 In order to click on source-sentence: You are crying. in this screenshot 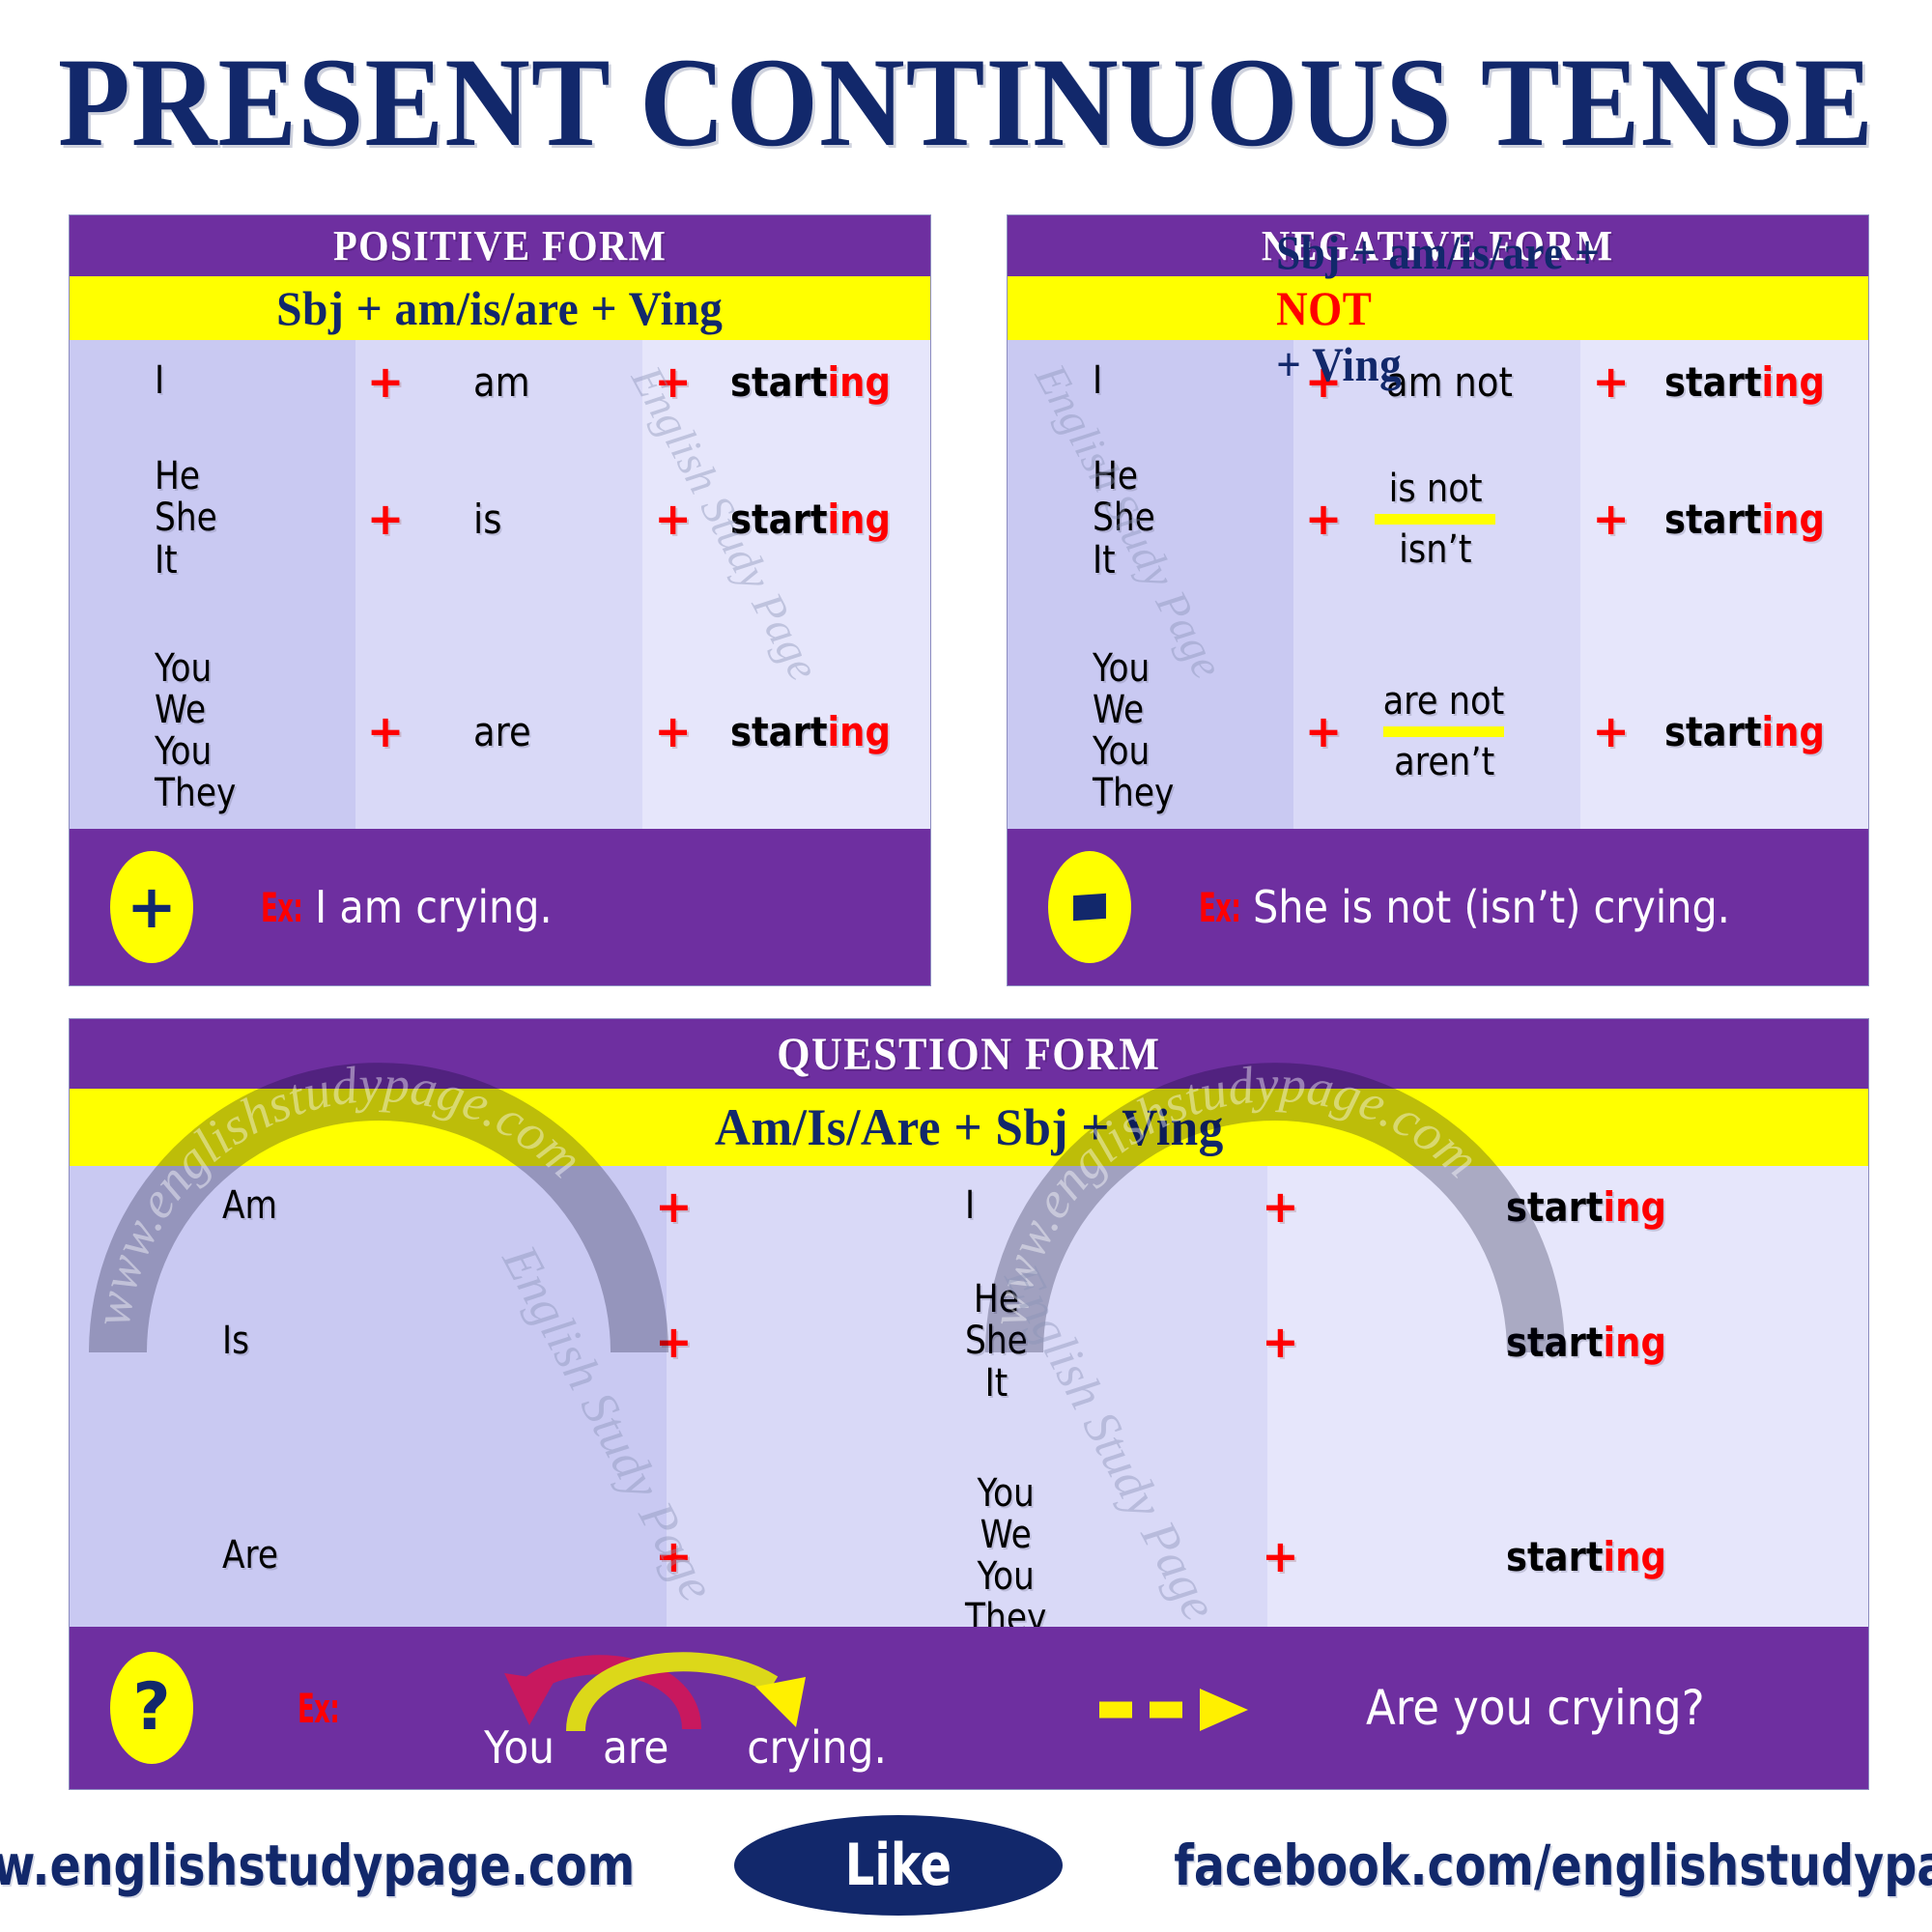, I will do `click(687, 1747)`.